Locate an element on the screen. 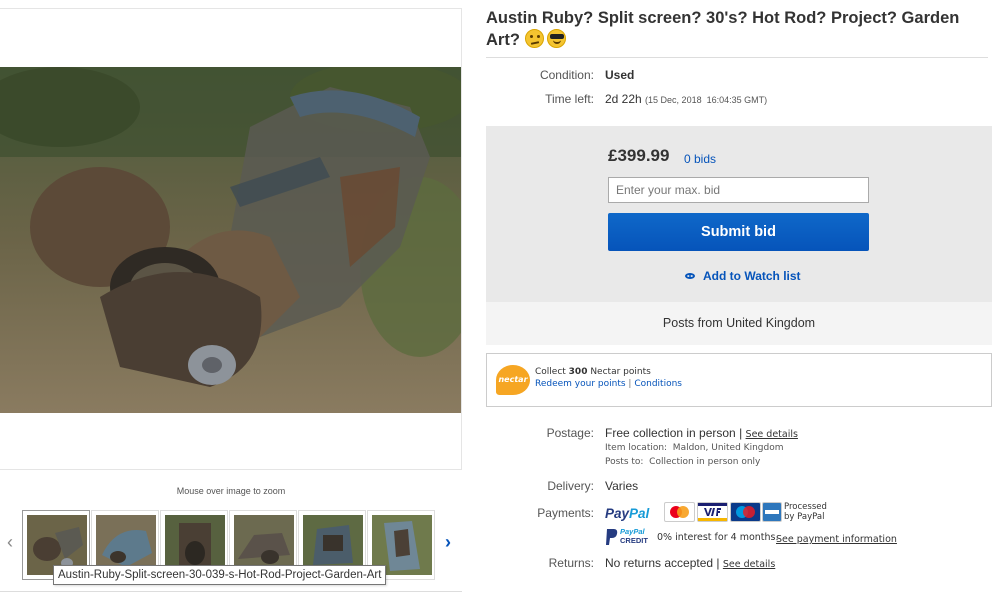 The width and height of the screenshot is (1000, 599). zoom-hint: Mouse over image to zoom is located at coordinates (231, 491).